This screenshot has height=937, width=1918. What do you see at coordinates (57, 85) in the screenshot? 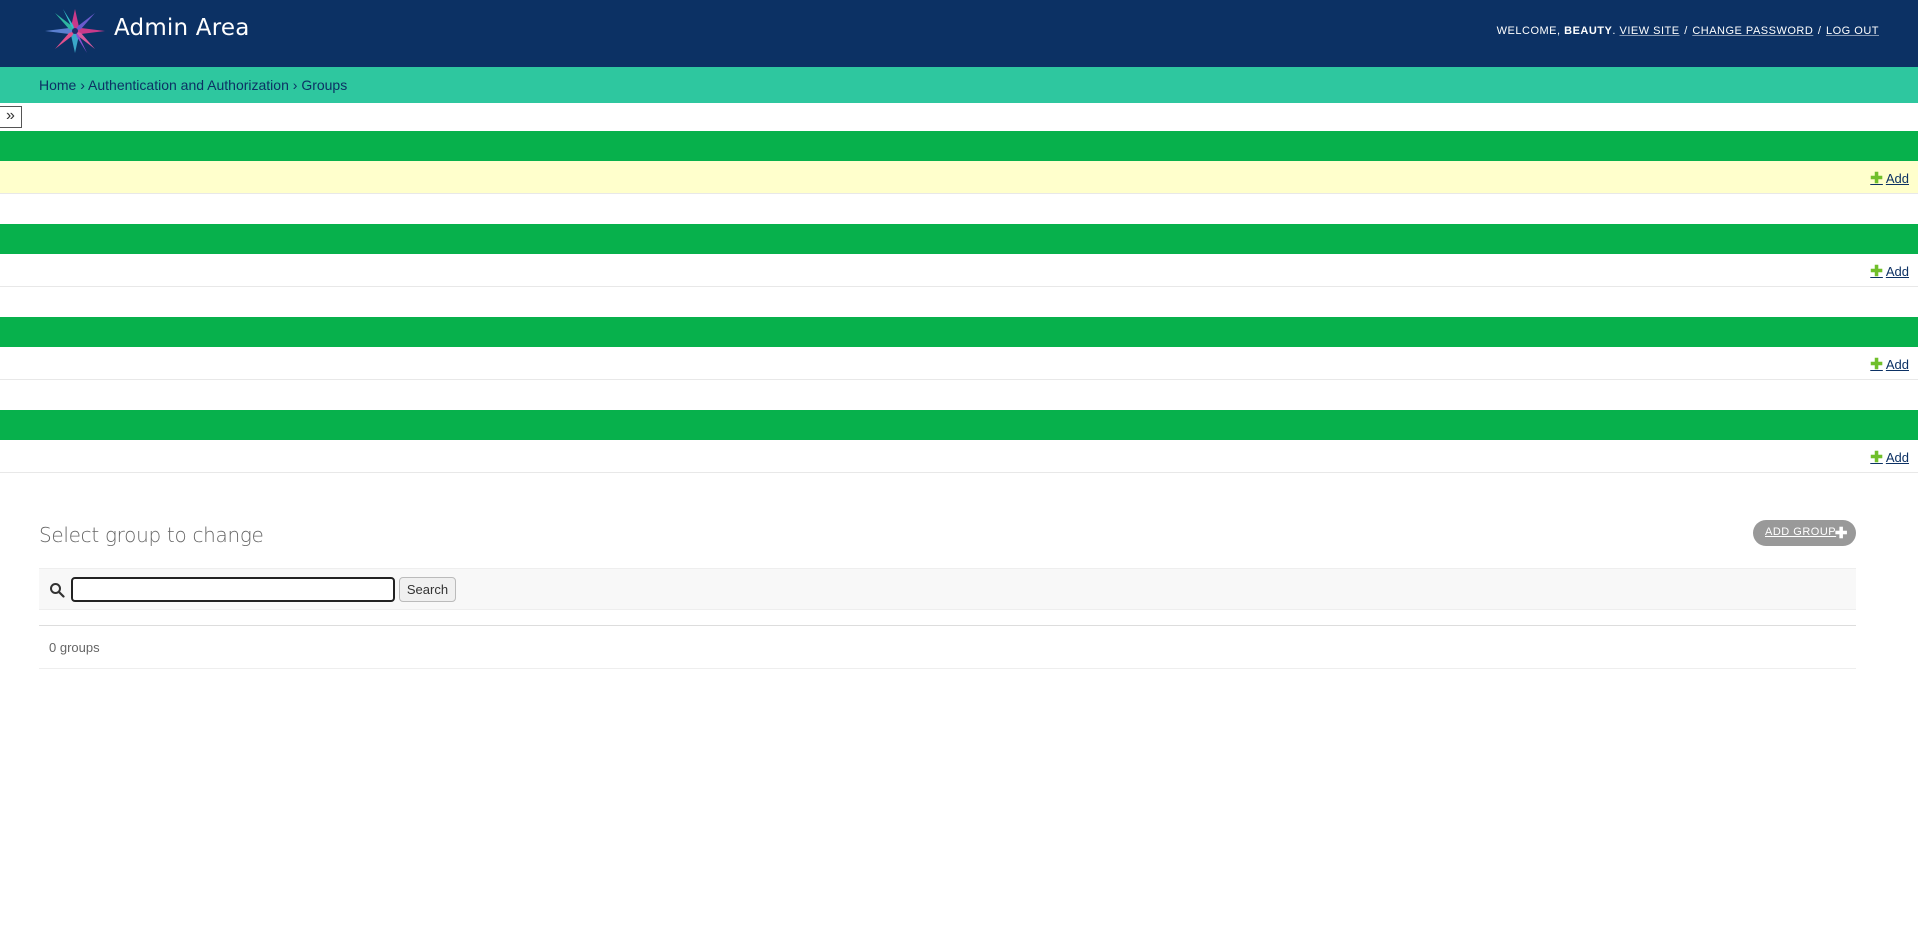
I see `breadcrumb-home: Home` at bounding box center [57, 85].